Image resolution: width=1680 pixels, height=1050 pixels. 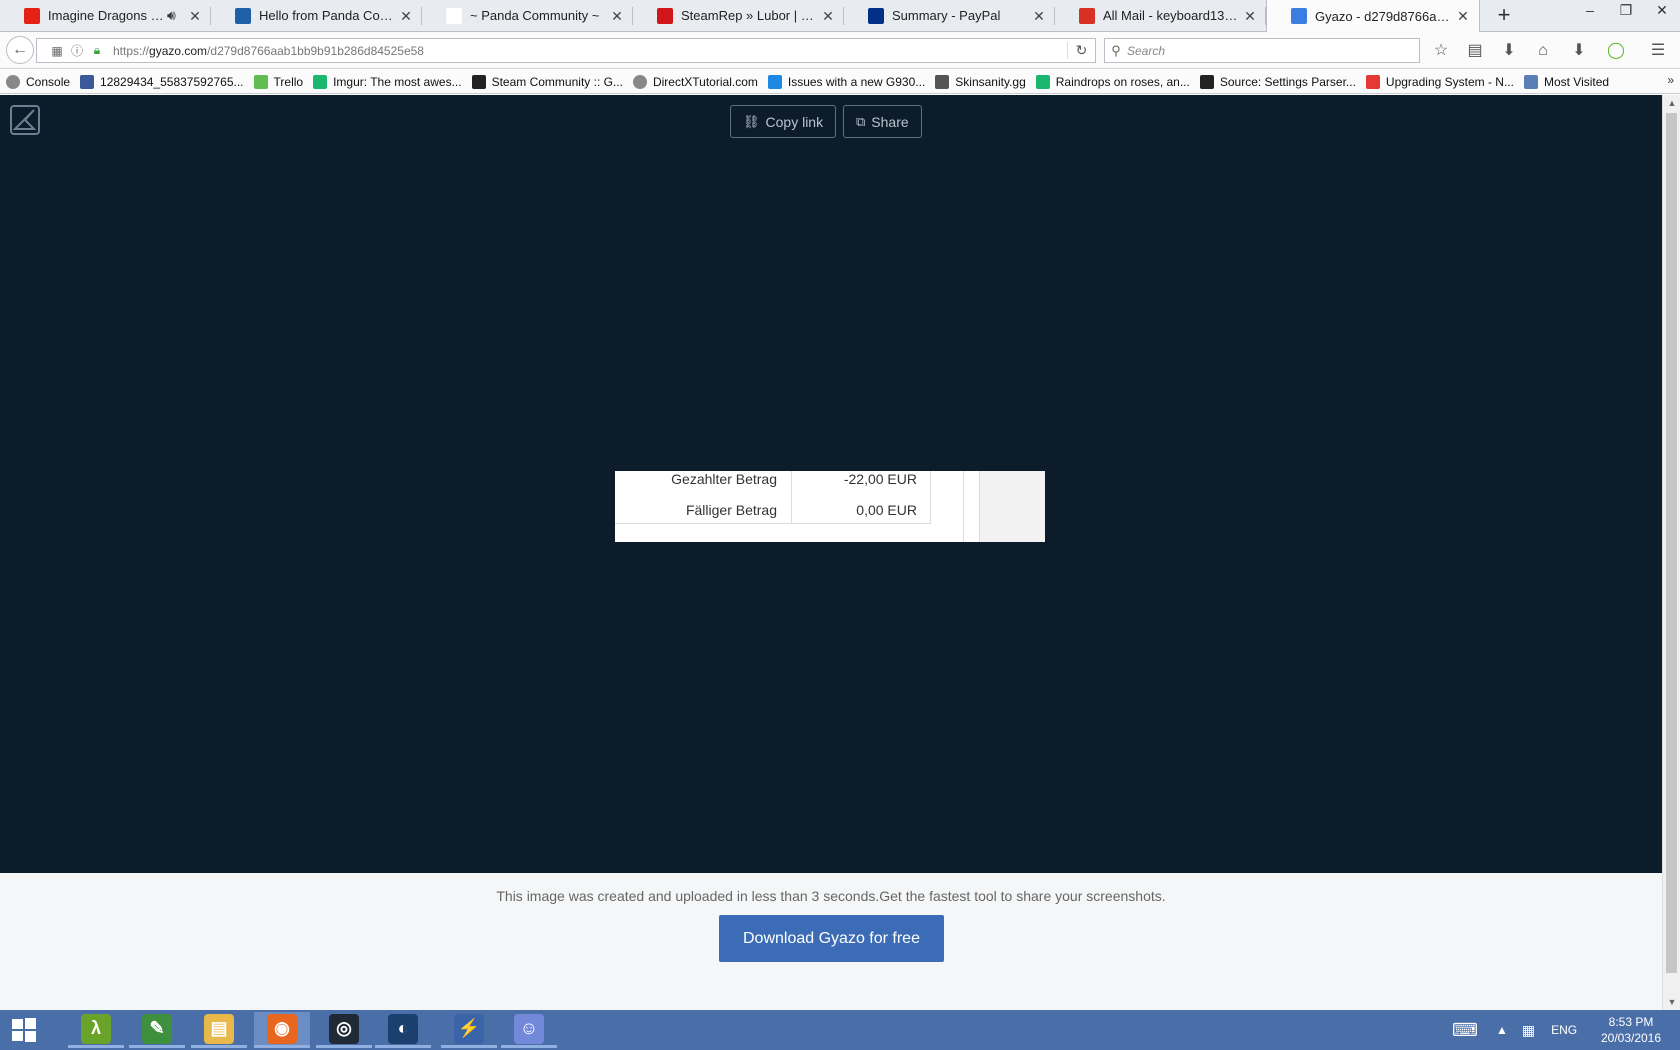 What do you see at coordinates (1146, 50) in the screenshot?
I see `search-placeholder: Search` at bounding box center [1146, 50].